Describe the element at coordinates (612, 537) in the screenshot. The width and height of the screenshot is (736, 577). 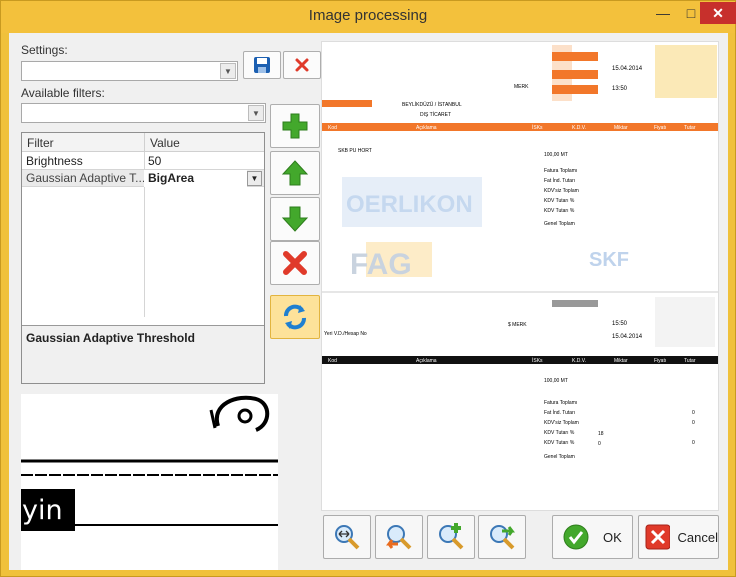
I see `ok-label: OK` at that location.